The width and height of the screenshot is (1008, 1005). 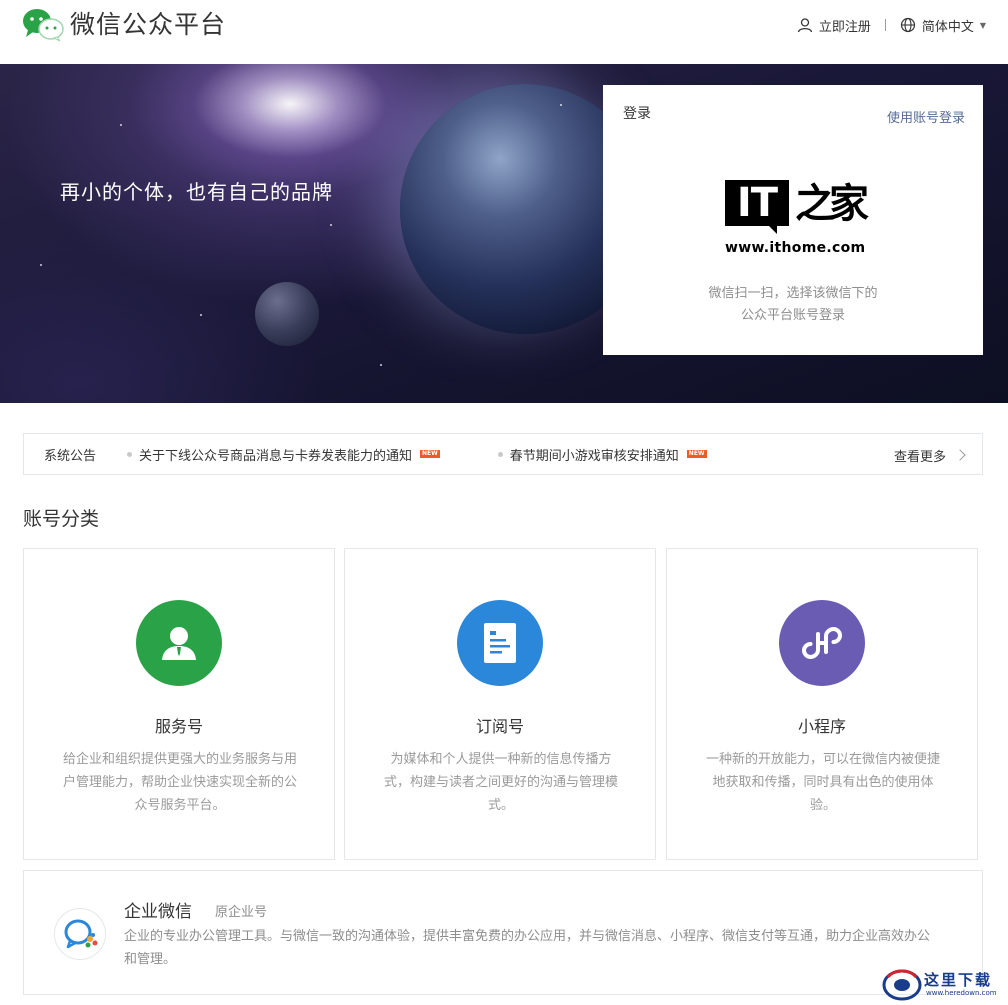 What do you see at coordinates (80, 934) in the screenshot?
I see `enterprise-wechat-icon` at bounding box center [80, 934].